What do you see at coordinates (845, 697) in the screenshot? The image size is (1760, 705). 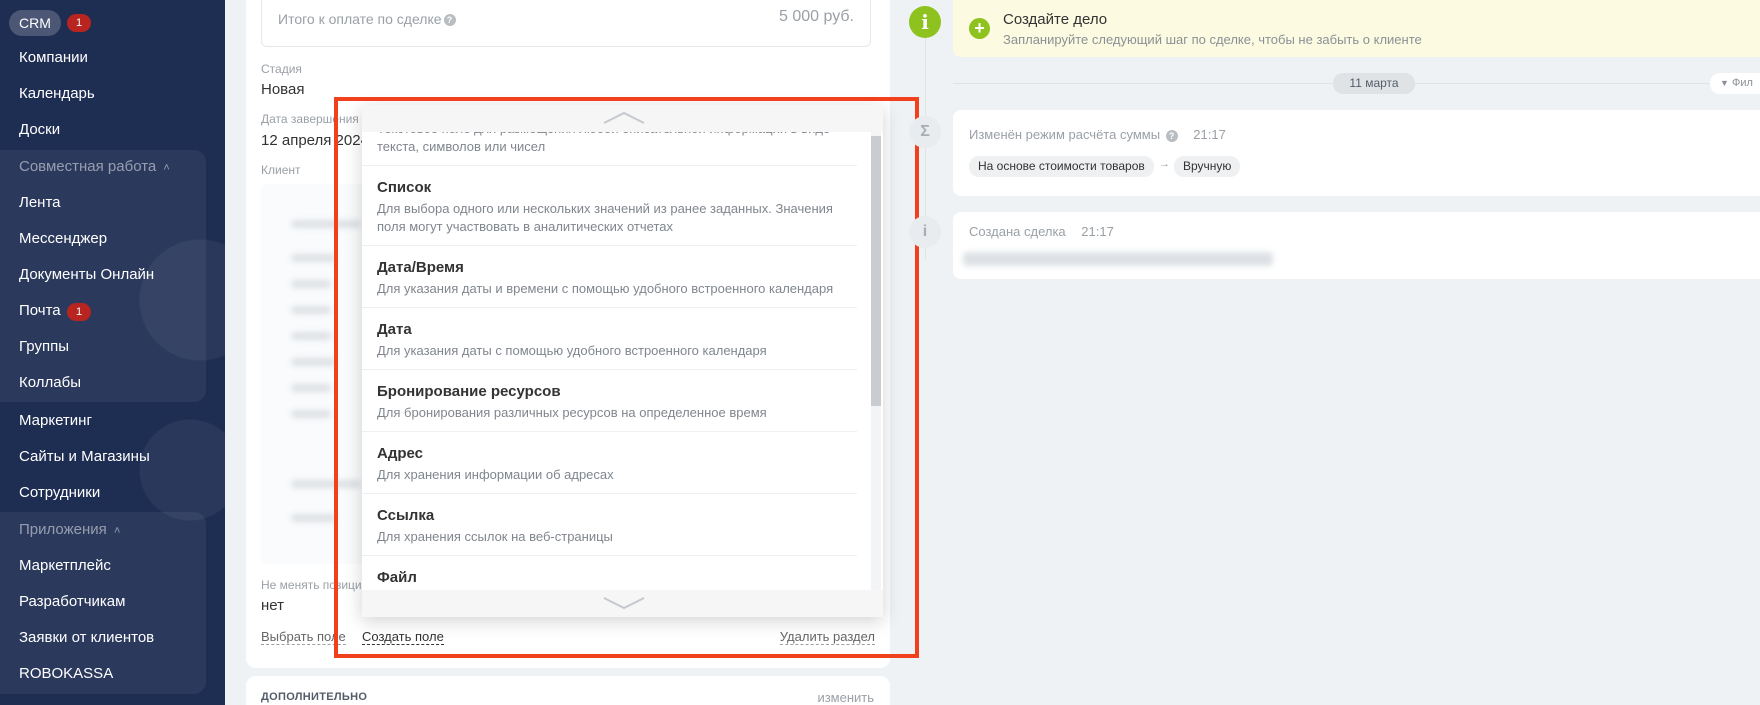 I see `additional-edit-link: изменить` at bounding box center [845, 697].